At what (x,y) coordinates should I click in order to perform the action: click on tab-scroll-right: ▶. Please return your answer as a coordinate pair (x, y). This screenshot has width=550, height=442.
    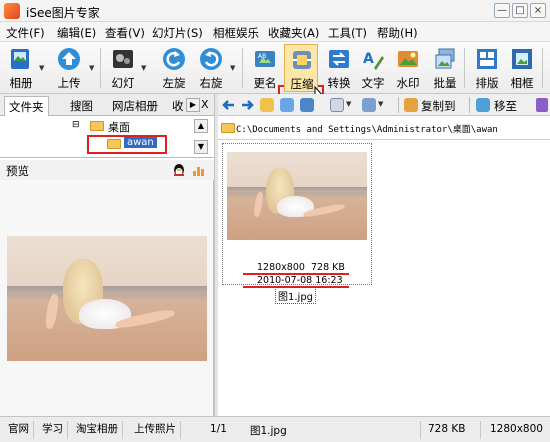
    Looking at the image, I should click on (193, 105).